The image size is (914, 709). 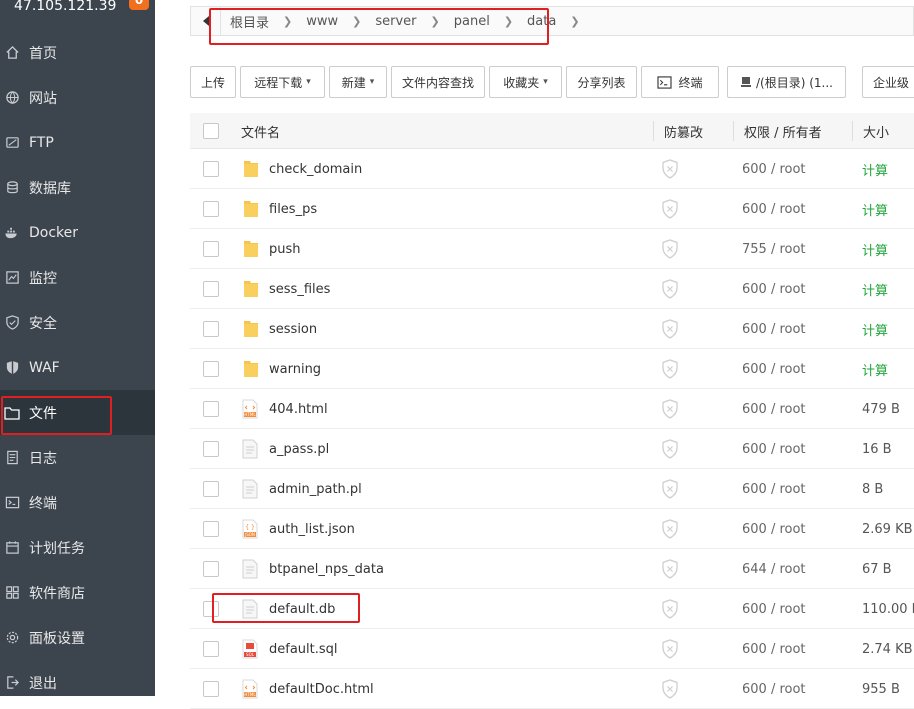 I want to click on file-name: warning, so click(x=295, y=369).